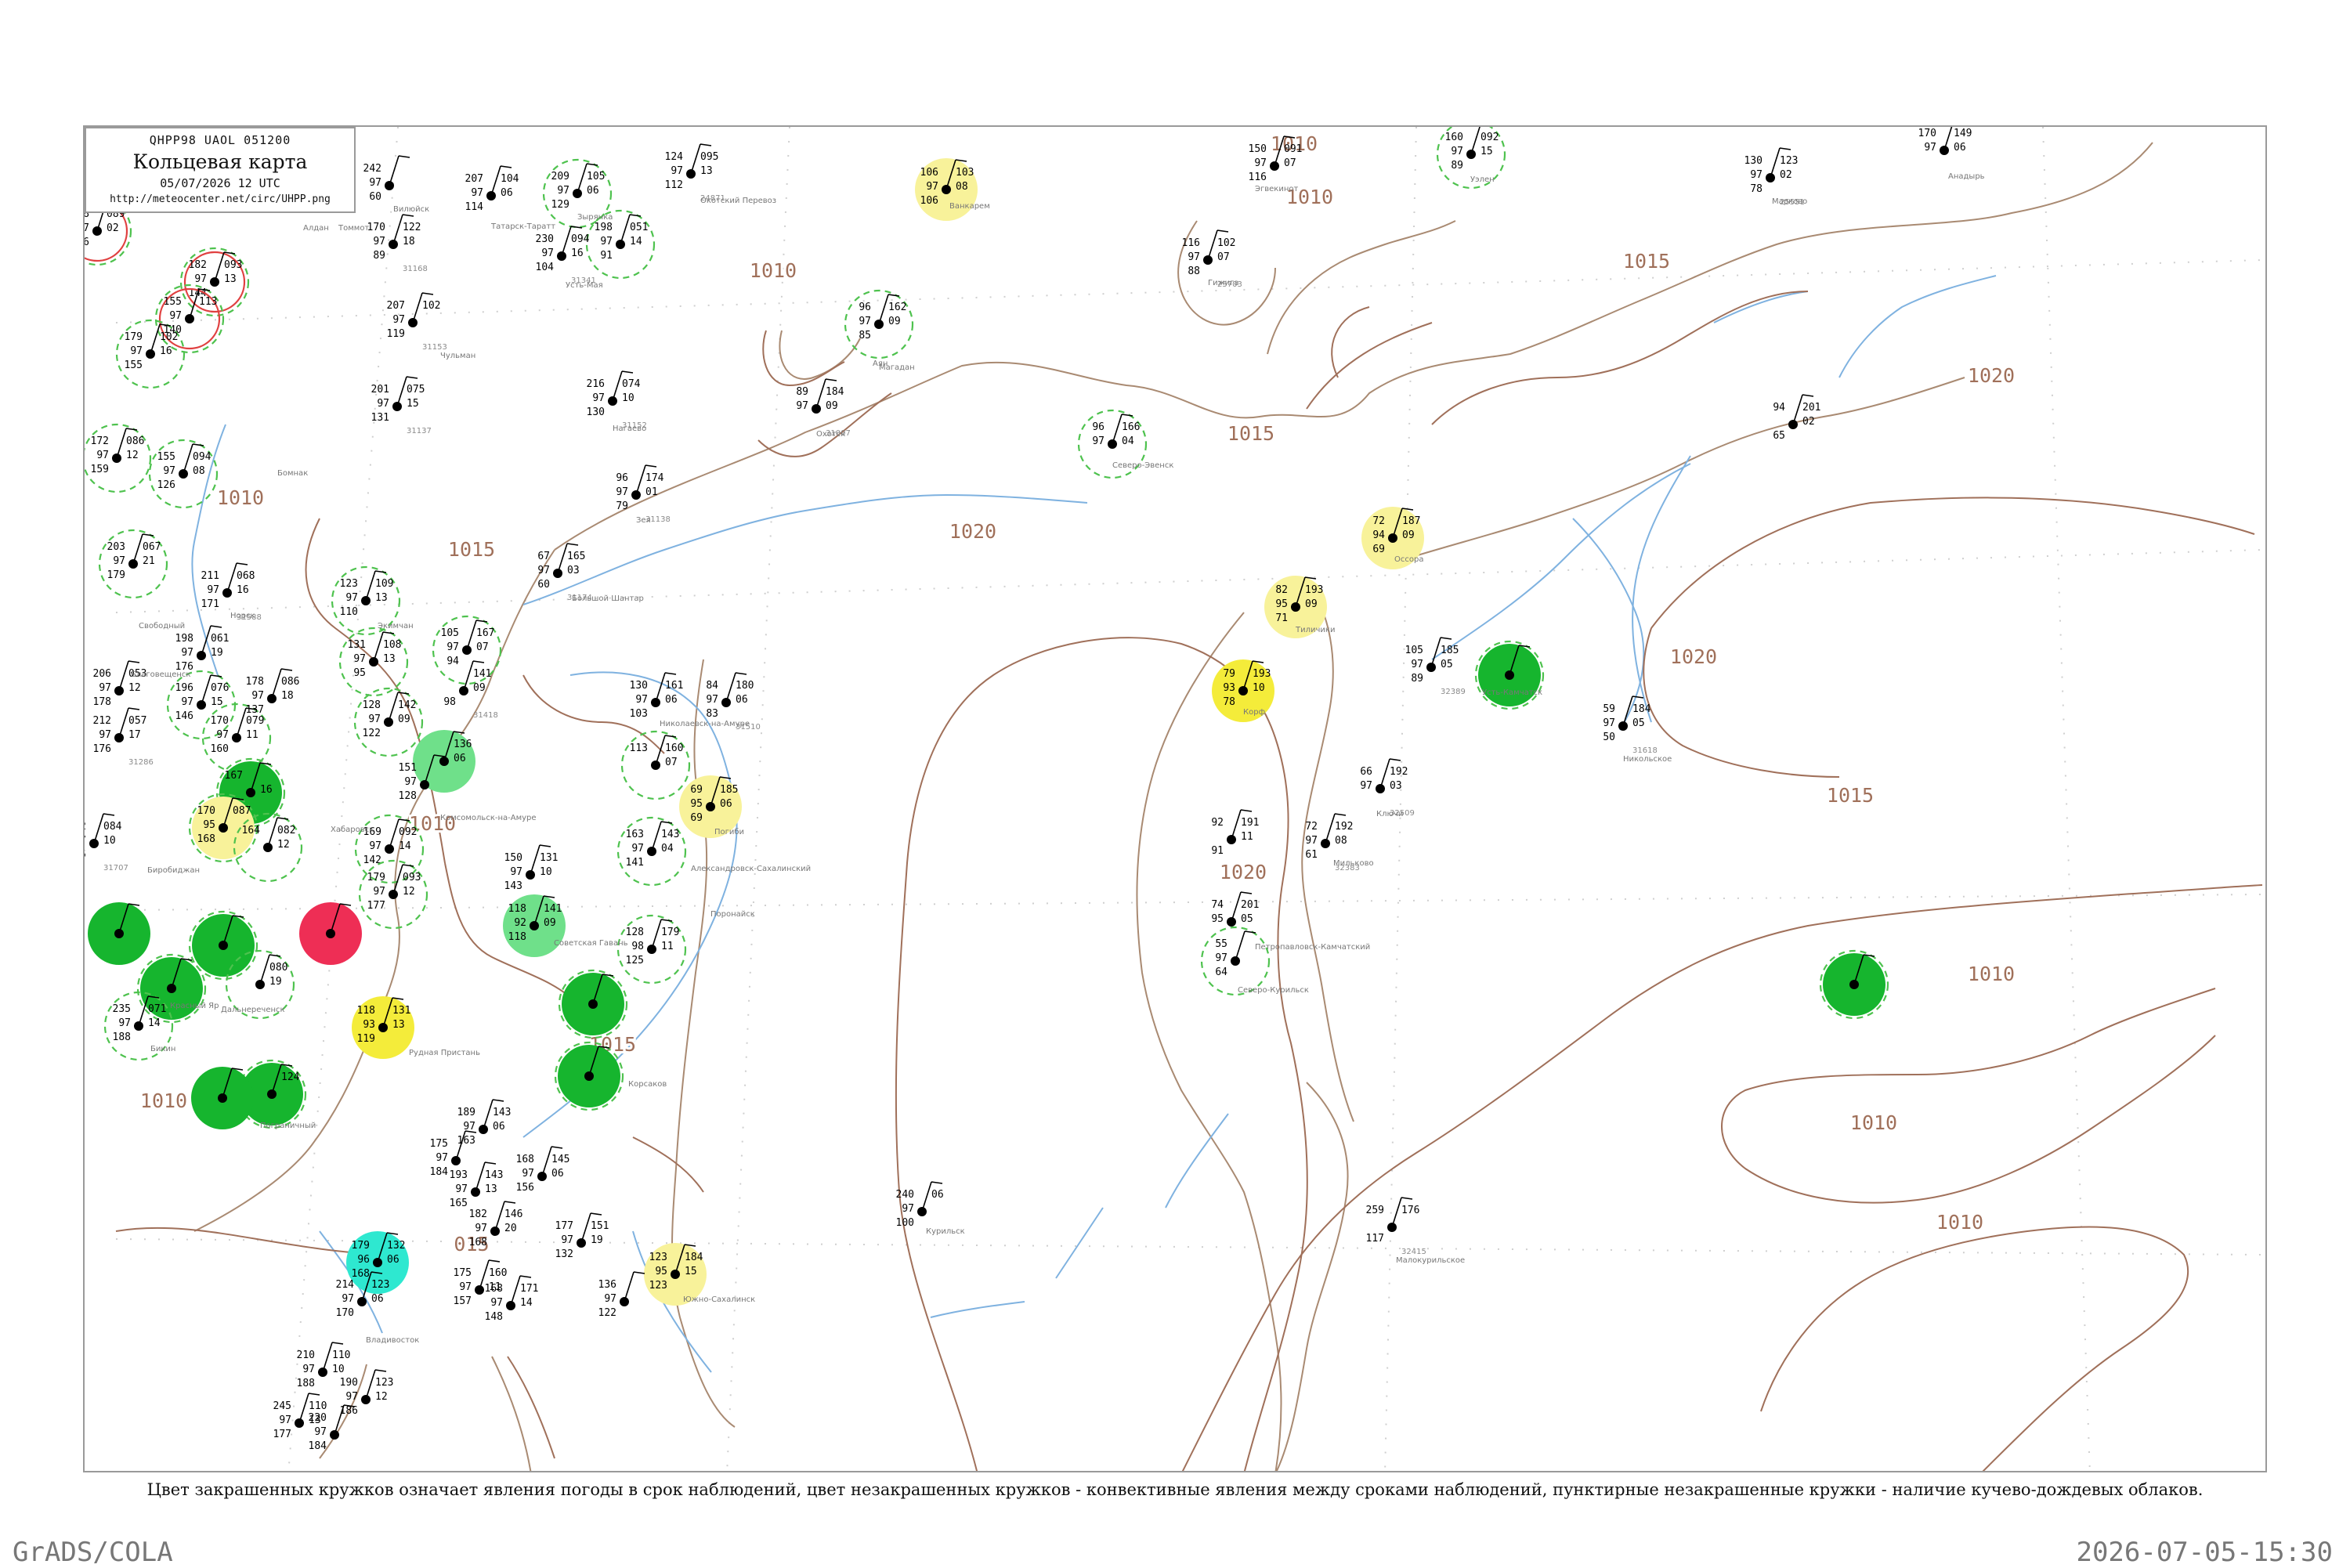 Image resolution: width=2350 pixels, height=1568 pixels. What do you see at coordinates (449, 702) in the screenshot?
I see `station-value: 98` at bounding box center [449, 702].